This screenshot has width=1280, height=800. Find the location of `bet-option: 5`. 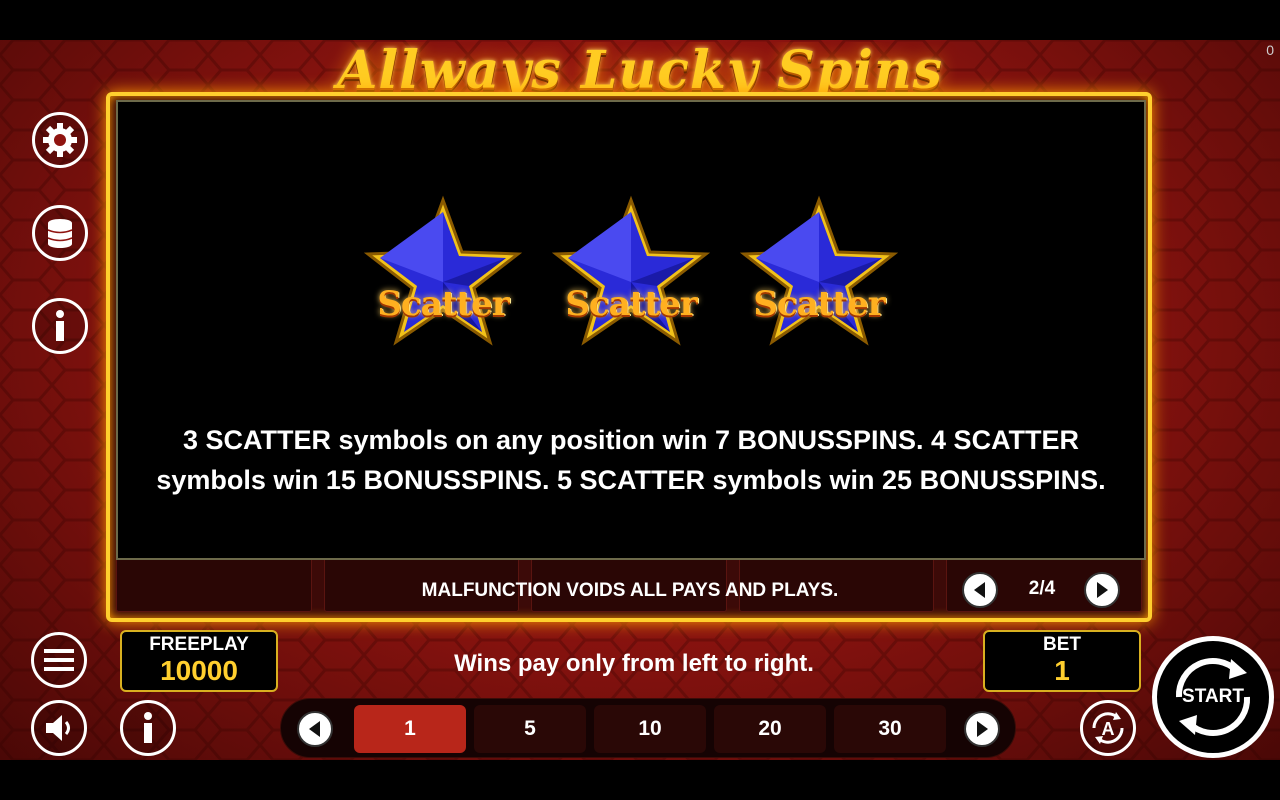

bet-option: 5 is located at coordinates (530, 729).